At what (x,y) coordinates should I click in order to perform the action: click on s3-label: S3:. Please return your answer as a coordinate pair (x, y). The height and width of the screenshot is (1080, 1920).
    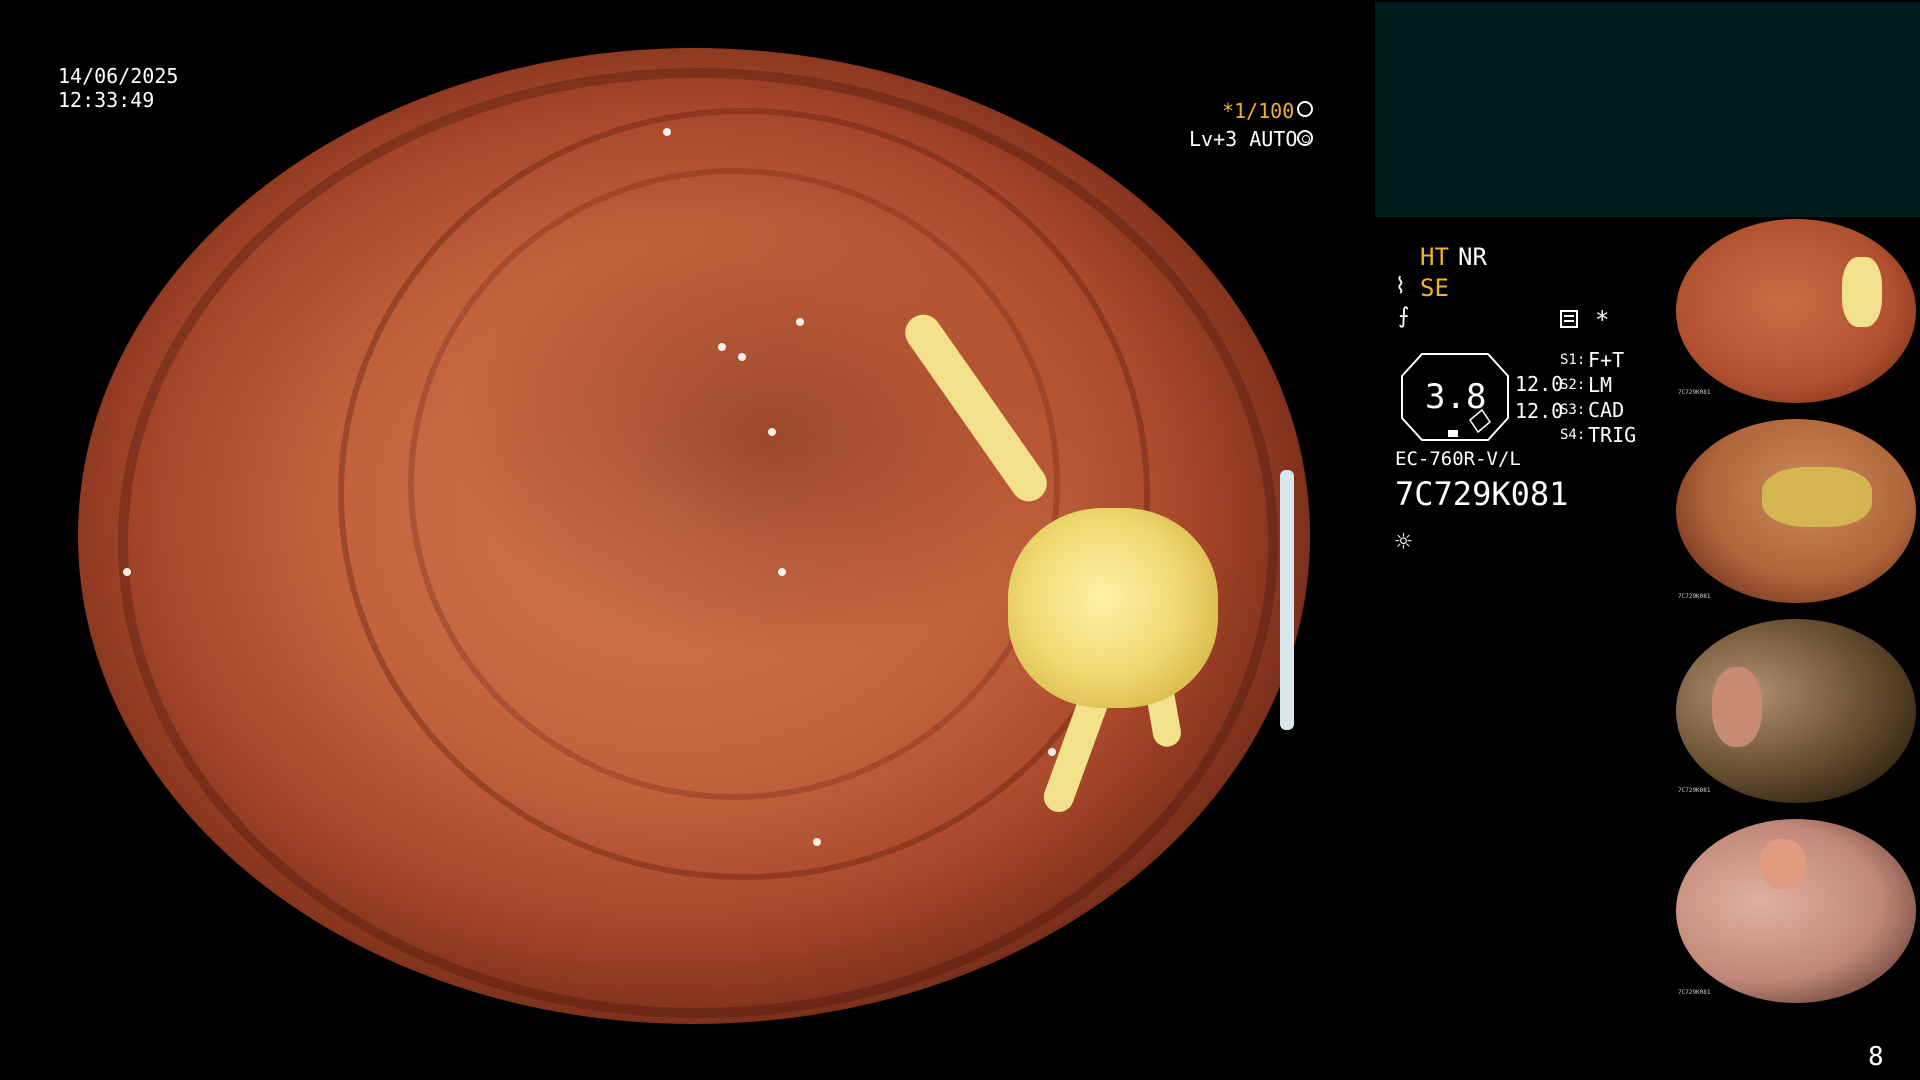
    Looking at the image, I should click on (1573, 410).